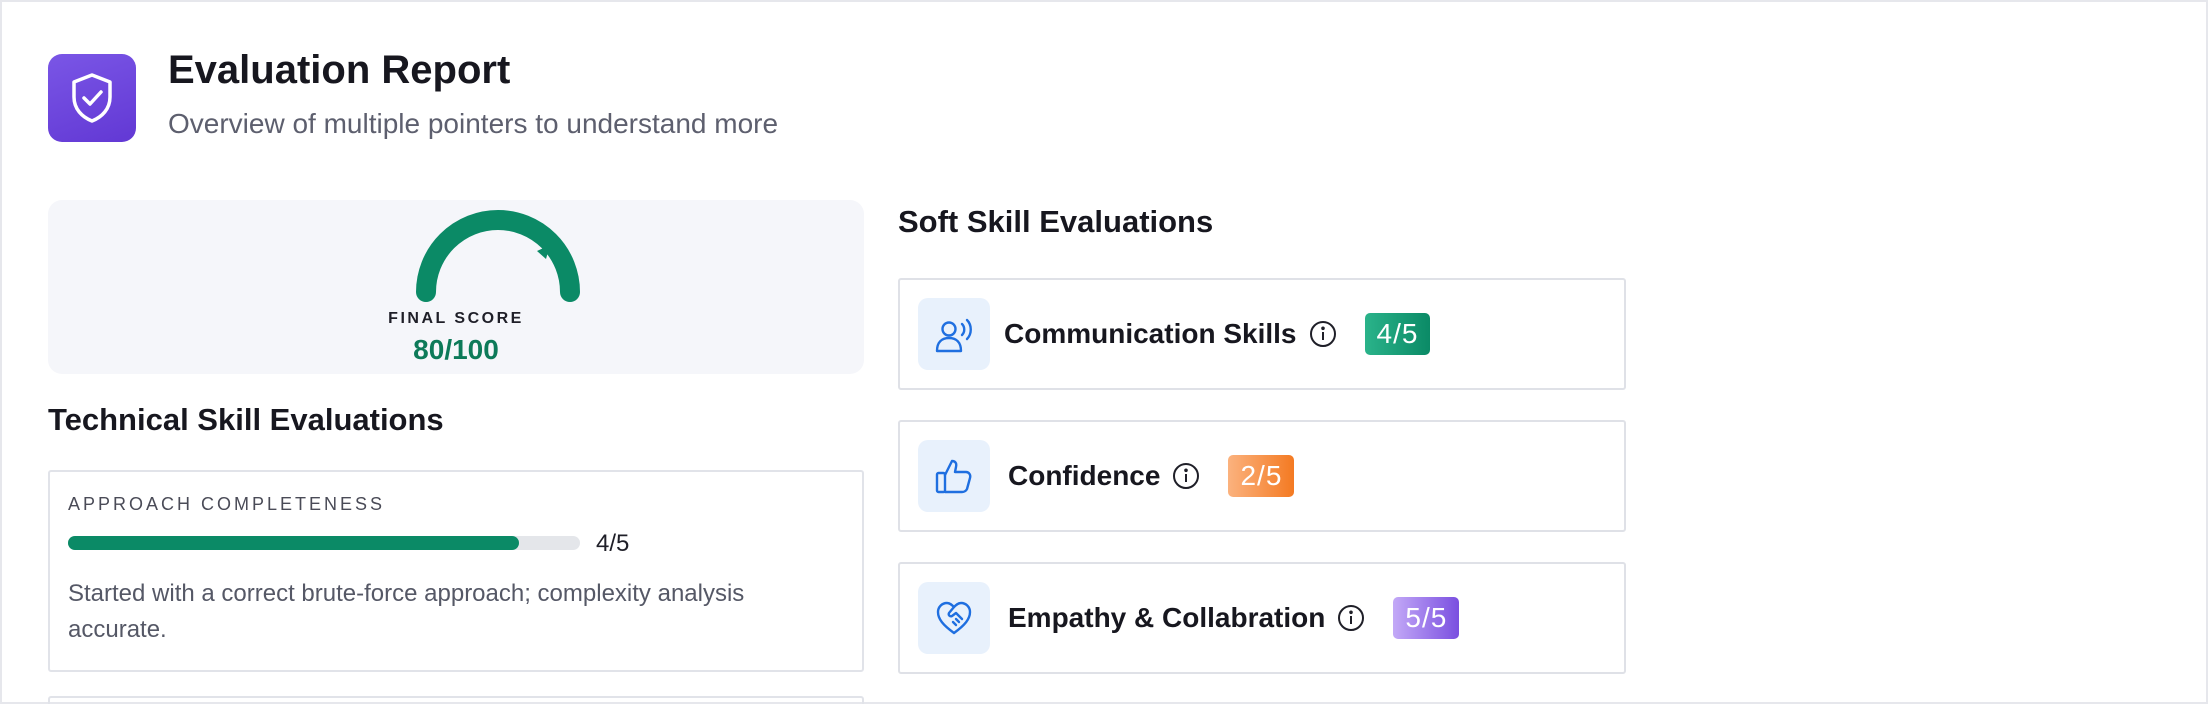 The width and height of the screenshot is (2208, 704). What do you see at coordinates (246, 419) in the screenshot?
I see `technical-section-title: Technical Skill Evaluations` at bounding box center [246, 419].